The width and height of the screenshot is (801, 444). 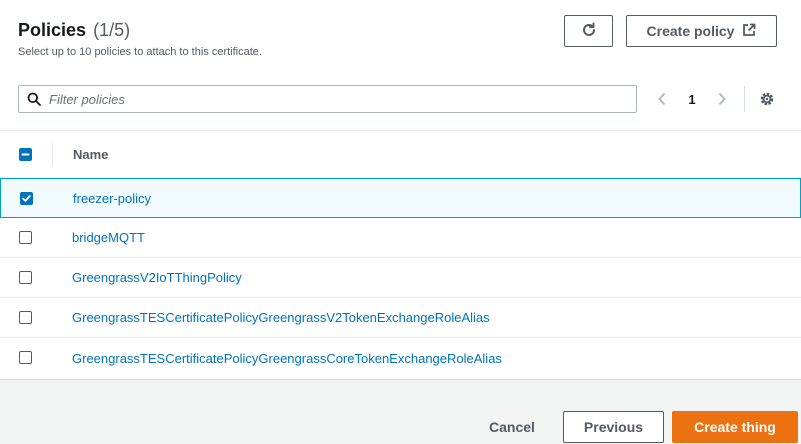 I want to click on next-page-chevron-icon, so click(x=722, y=99).